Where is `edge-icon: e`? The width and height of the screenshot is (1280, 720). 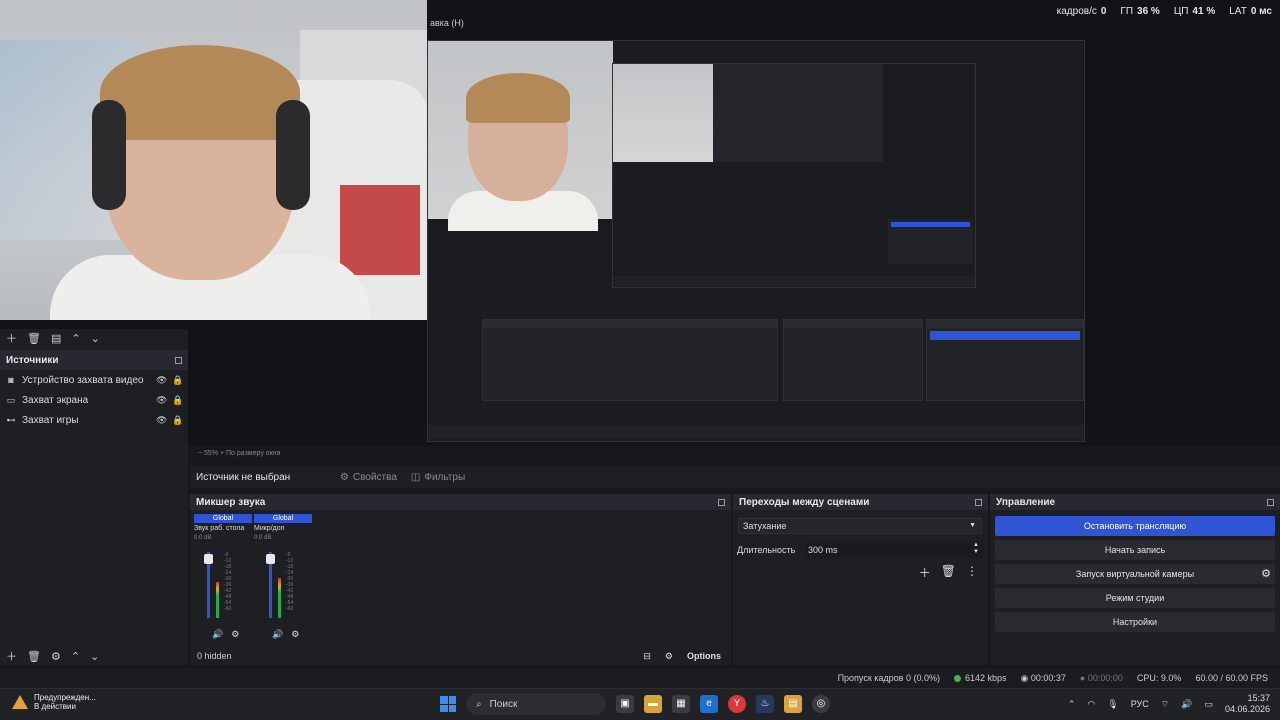
edge-icon: e is located at coordinates (709, 704).